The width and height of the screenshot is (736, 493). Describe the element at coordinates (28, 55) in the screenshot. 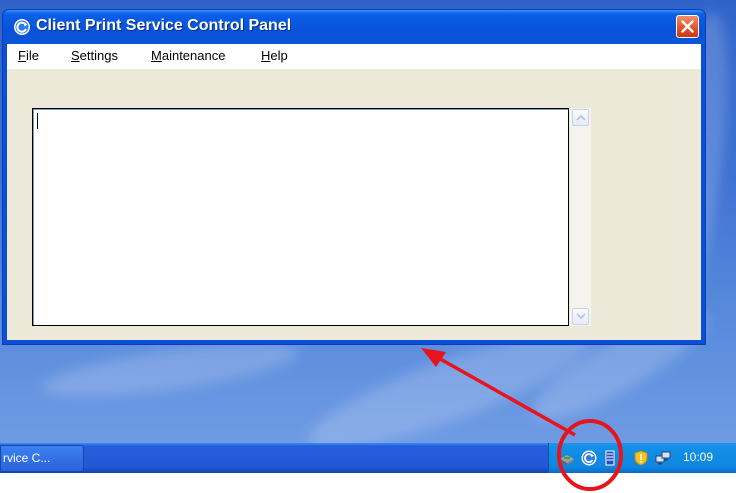

I see `menu-file: File` at that location.